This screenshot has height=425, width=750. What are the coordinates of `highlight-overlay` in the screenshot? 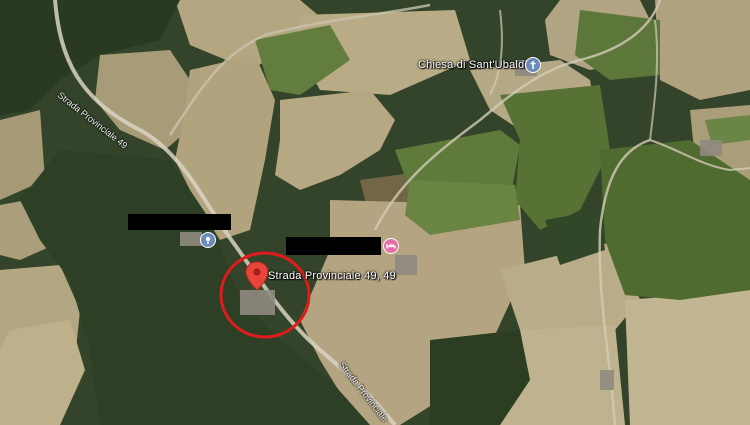 It's located at (265, 295).